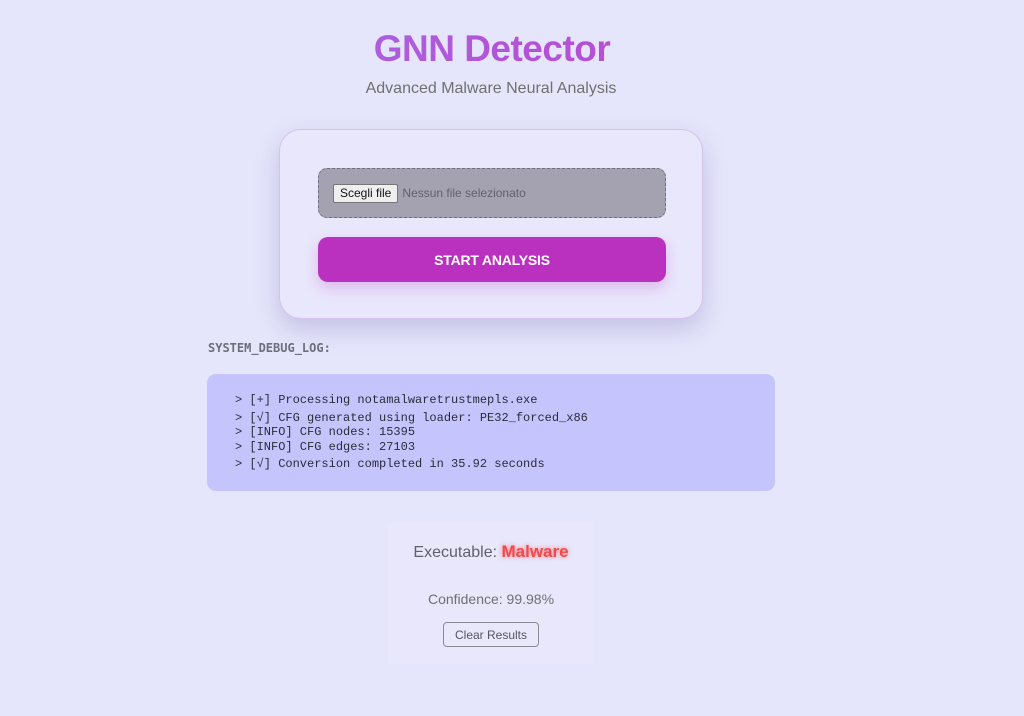  I want to click on log-line: > [INFO] CFG nodes: 15395, so click(325, 432).